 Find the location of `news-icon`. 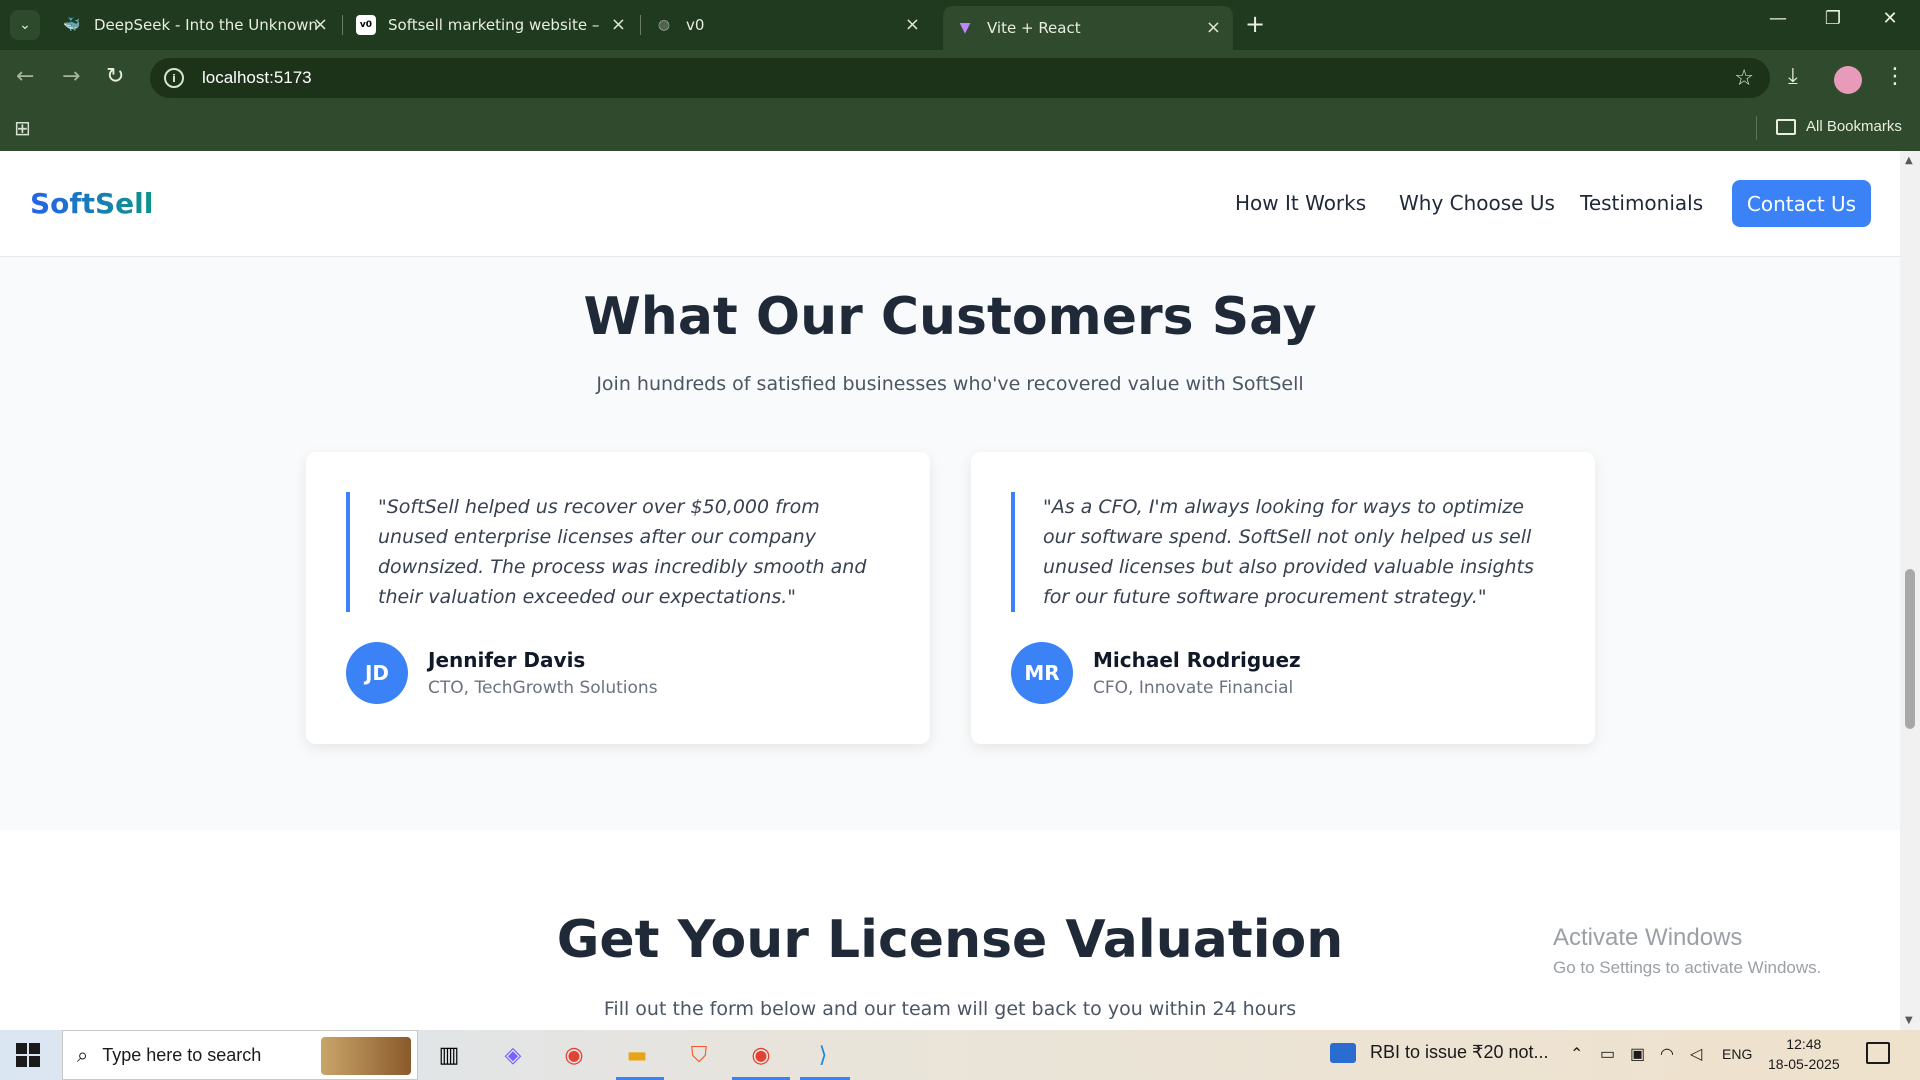

news-icon is located at coordinates (1343, 1052).